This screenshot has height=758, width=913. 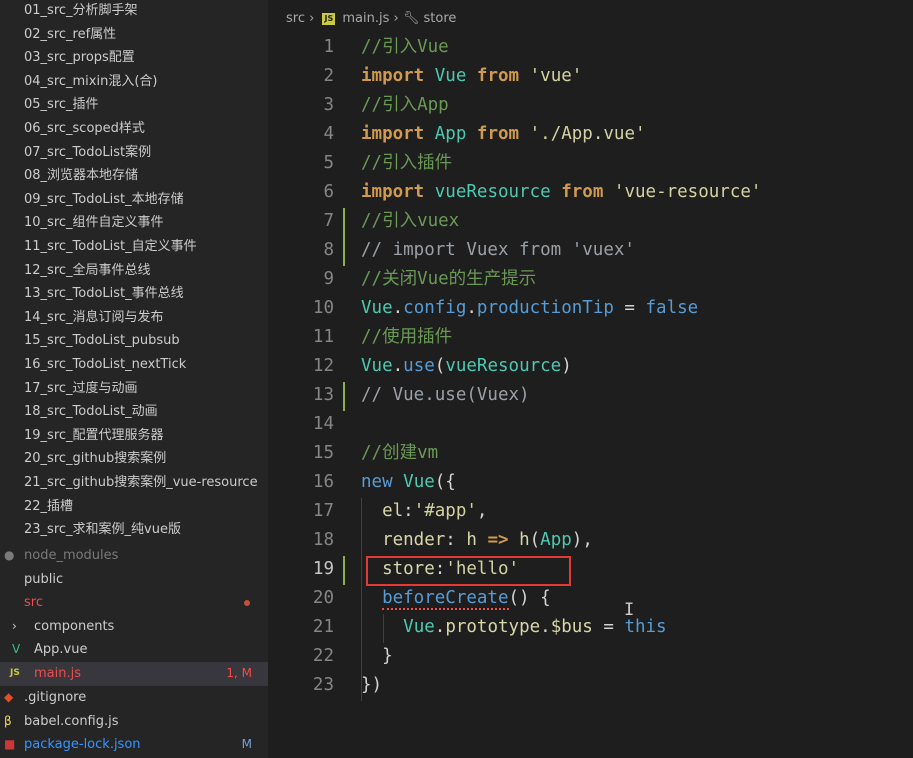 What do you see at coordinates (134, 35) in the screenshot?
I see `tree-item-folder: 02_src_ref属性` at bounding box center [134, 35].